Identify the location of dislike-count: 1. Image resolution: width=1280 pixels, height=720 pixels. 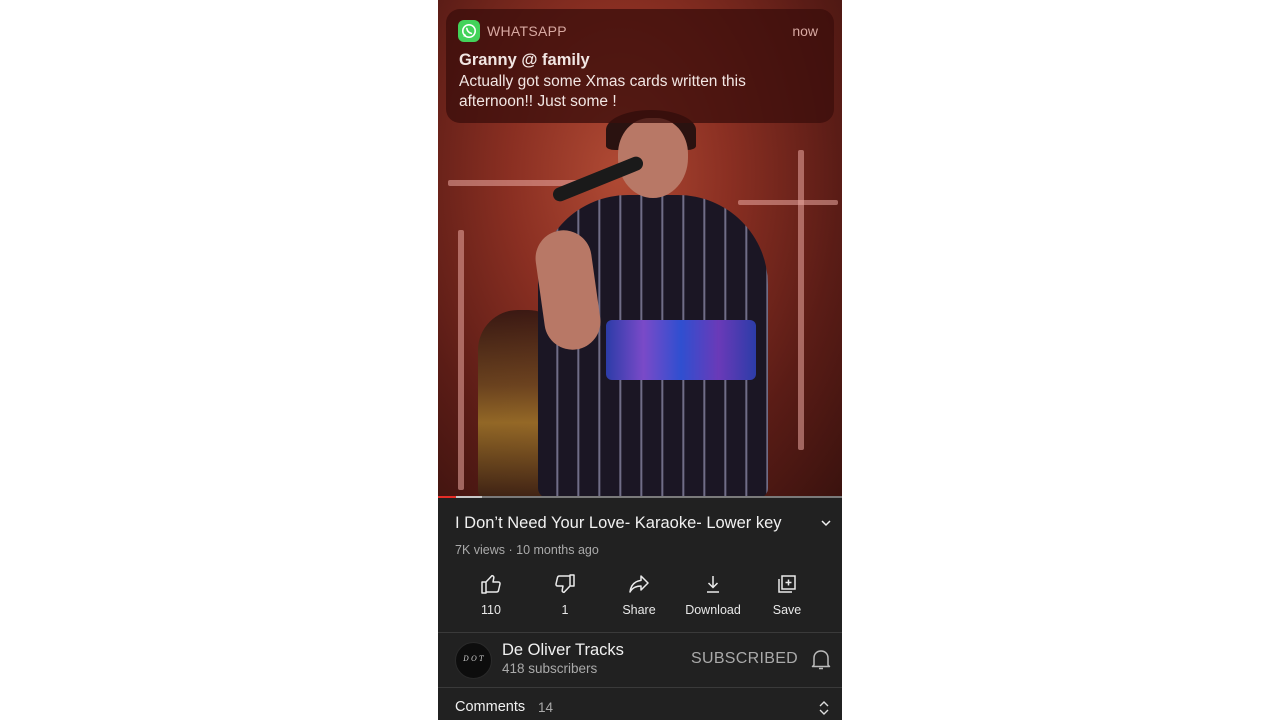
(565, 610).